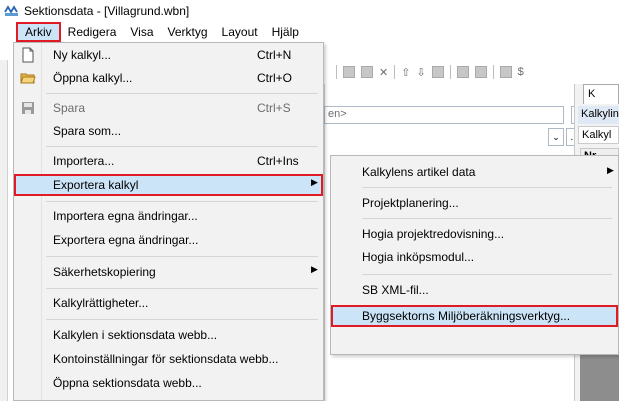  Describe the element at coordinates (444, 115) in the screenshot. I see `filter-field: en>` at that location.